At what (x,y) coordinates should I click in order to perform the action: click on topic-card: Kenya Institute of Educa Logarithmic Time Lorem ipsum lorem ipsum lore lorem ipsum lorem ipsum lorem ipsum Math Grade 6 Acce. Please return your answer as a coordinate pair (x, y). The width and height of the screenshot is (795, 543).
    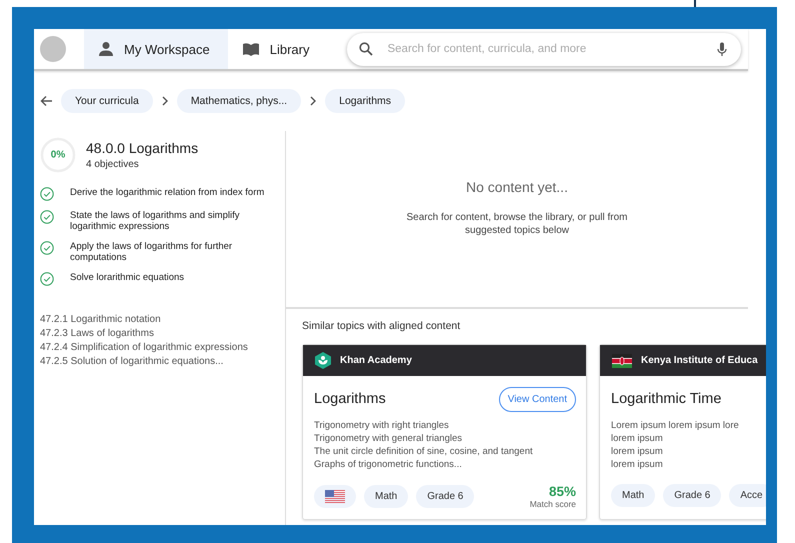
    Looking at the image, I should click on (682, 432).